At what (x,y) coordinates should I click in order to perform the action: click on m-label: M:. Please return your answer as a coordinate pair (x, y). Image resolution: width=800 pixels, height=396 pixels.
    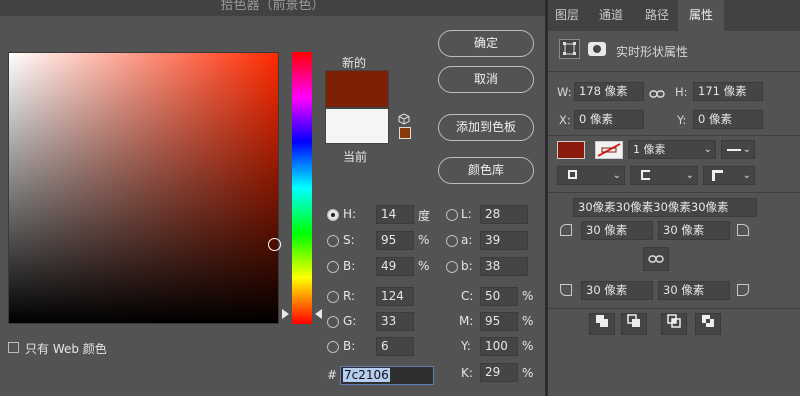
    Looking at the image, I should click on (466, 321).